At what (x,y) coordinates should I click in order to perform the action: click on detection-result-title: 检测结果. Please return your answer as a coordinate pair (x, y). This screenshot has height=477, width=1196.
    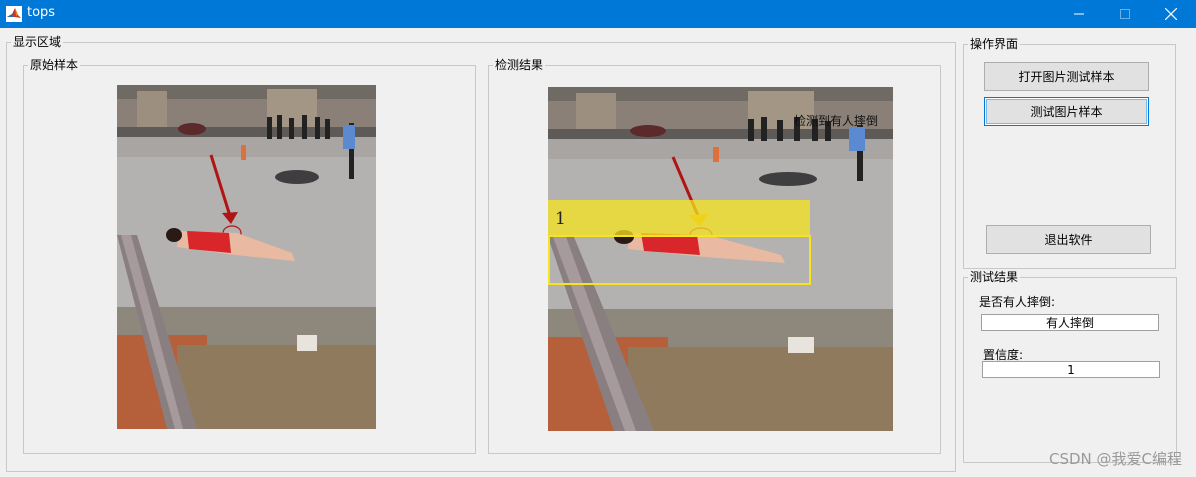
    Looking at the image, I should click on (519, 65).